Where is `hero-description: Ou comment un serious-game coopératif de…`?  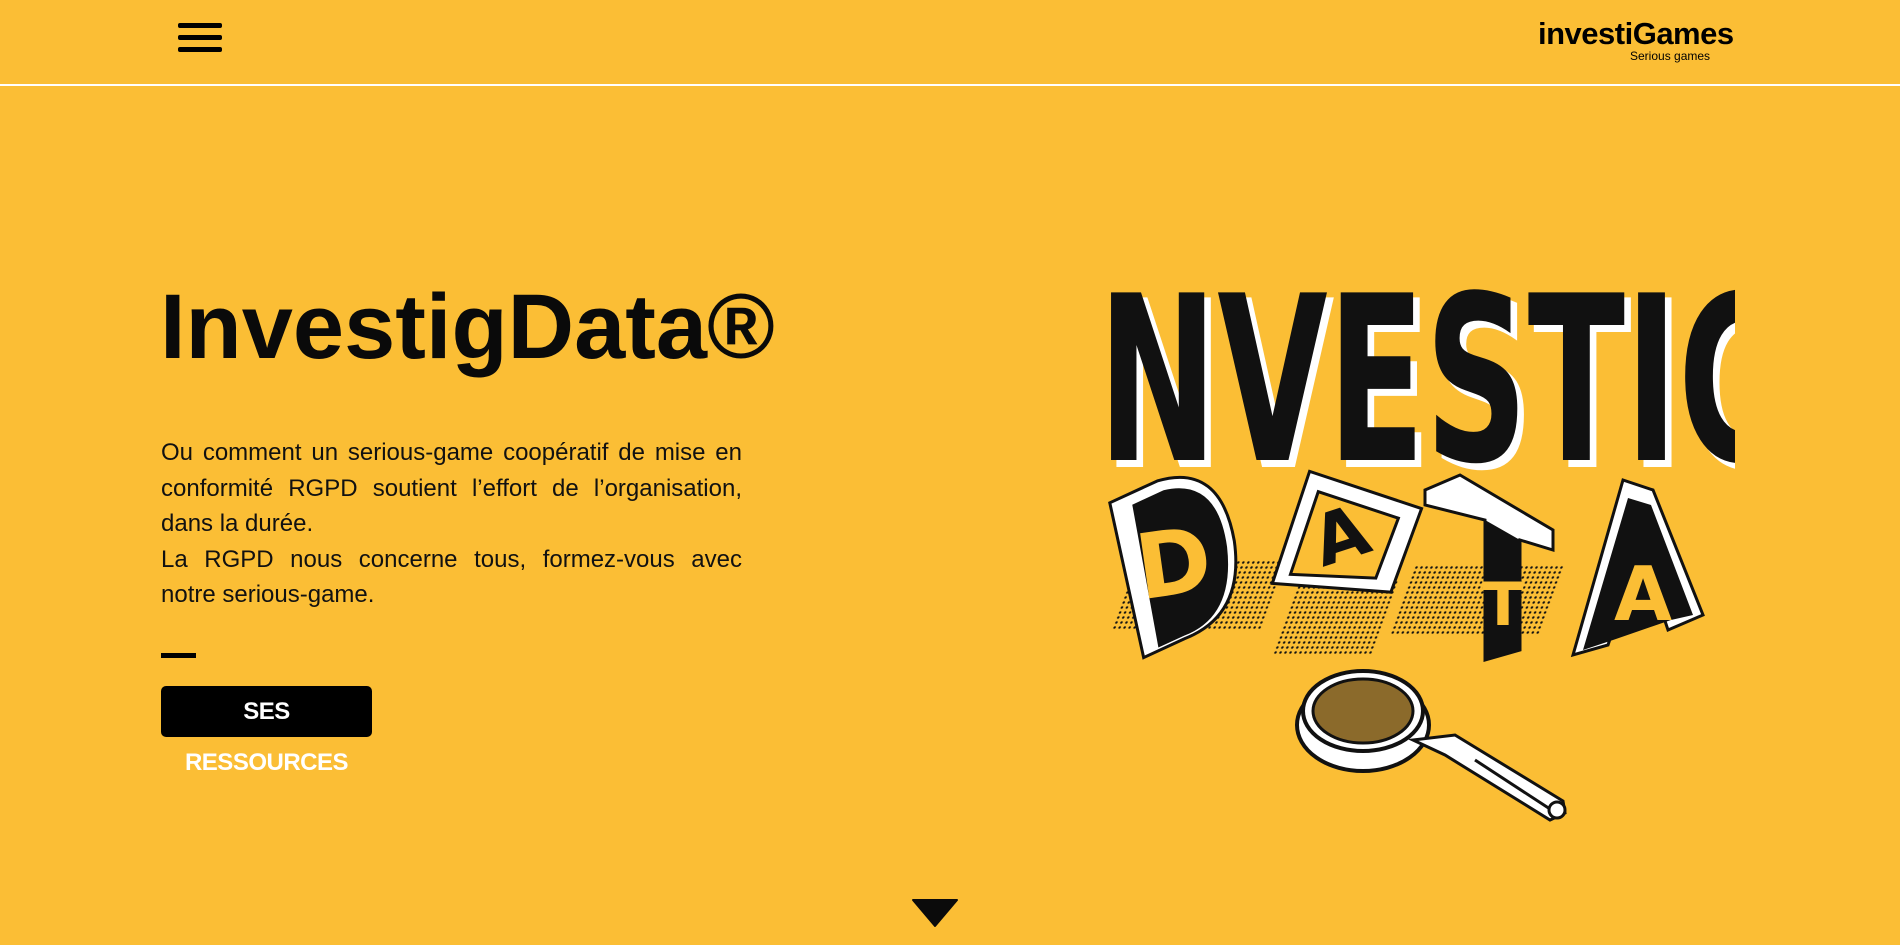 hero-description: Ou comment un serious-game coopératif de… is located at coordinates (451, 524).